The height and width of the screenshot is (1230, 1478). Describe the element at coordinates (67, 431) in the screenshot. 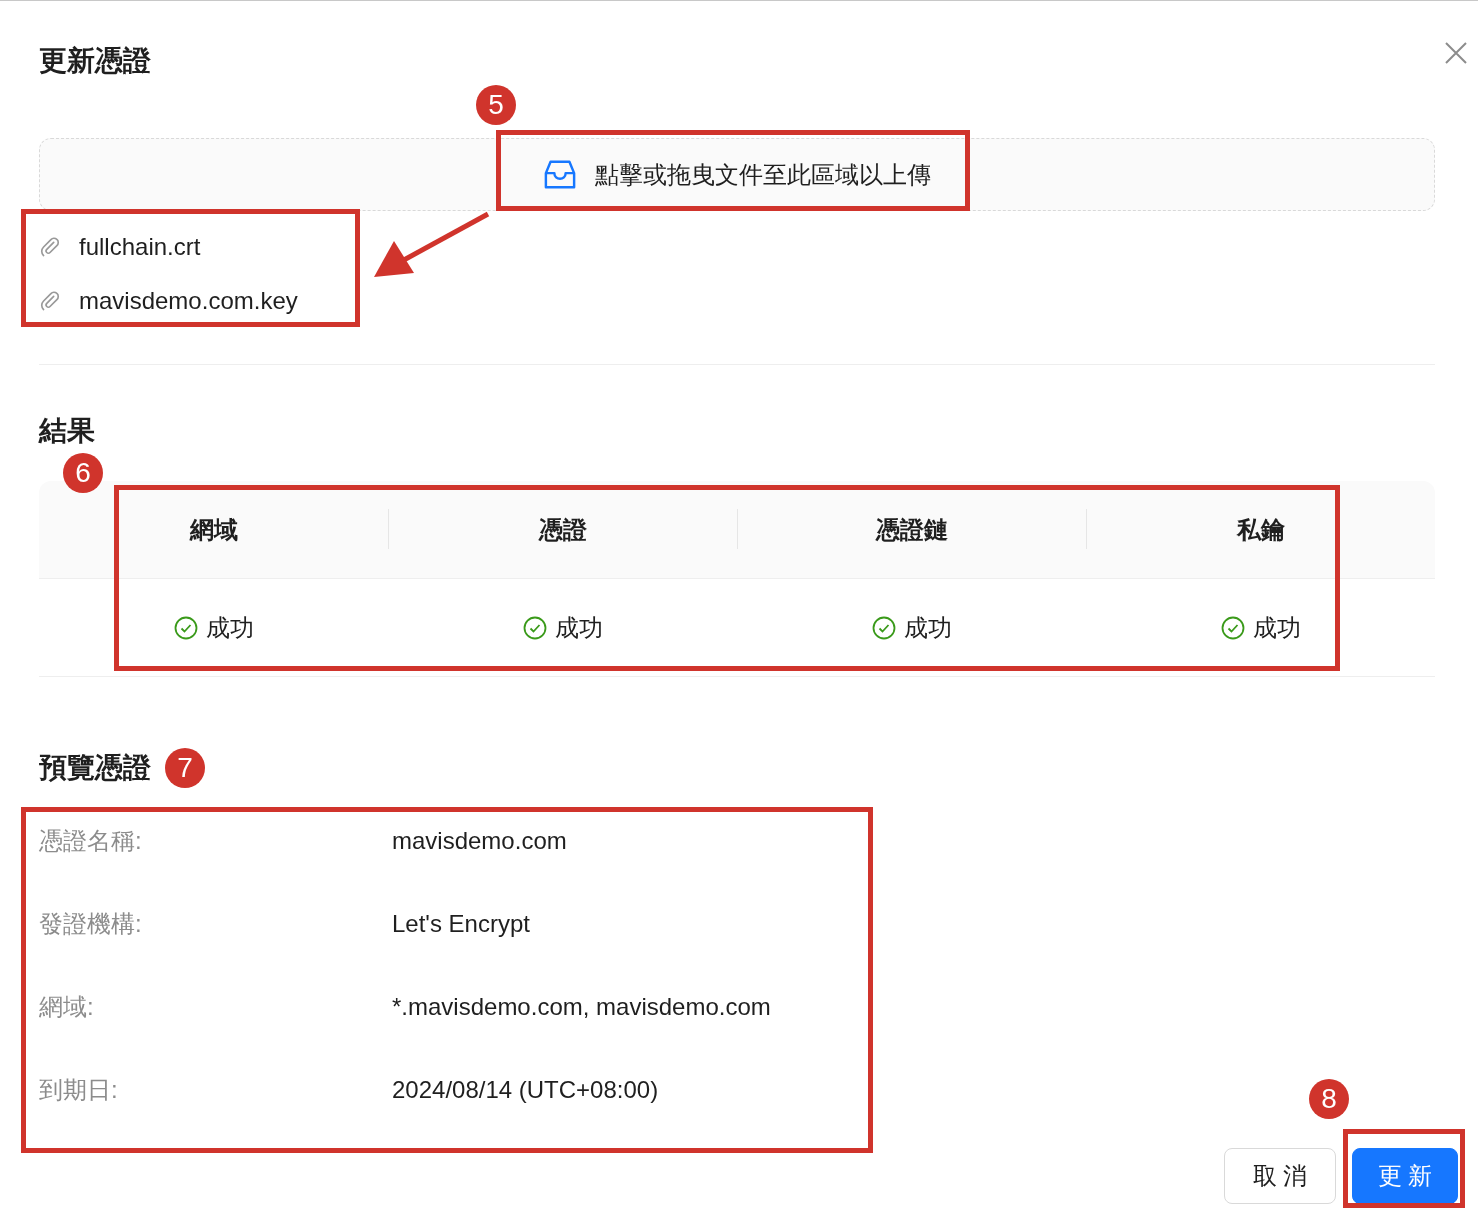

I see `section-heading: 結果` at that location.